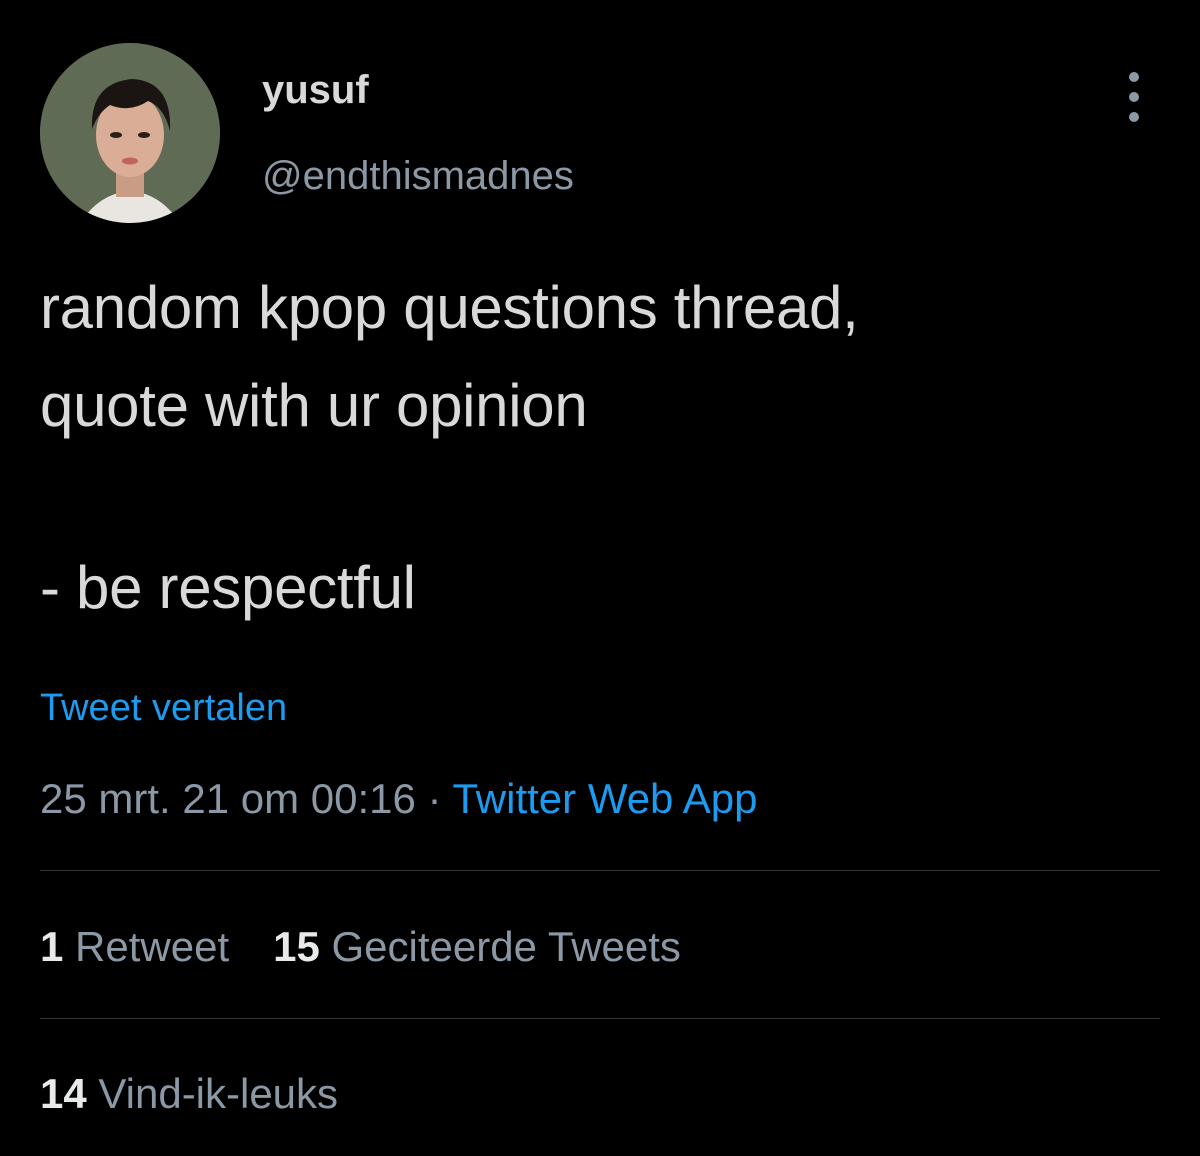 This screenshot has height=1156, width=1200. Describe the element at coordinates (604, 798) in the screenshot. I see `source-link: Twitter Web App` at that location.